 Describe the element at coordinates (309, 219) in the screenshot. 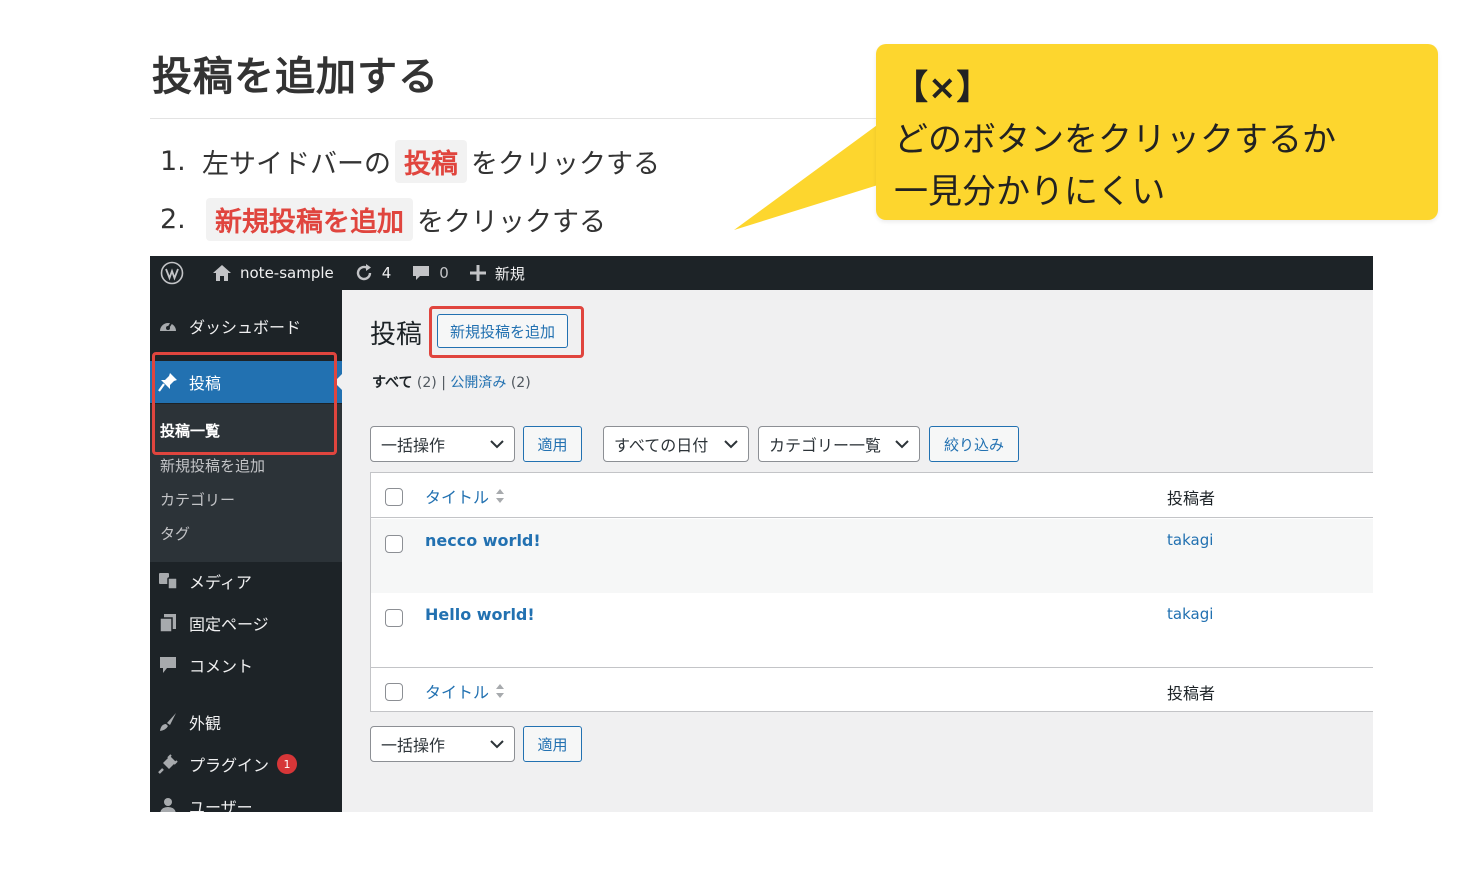

I see `step-chip: 新規投稿を追加` at that location.